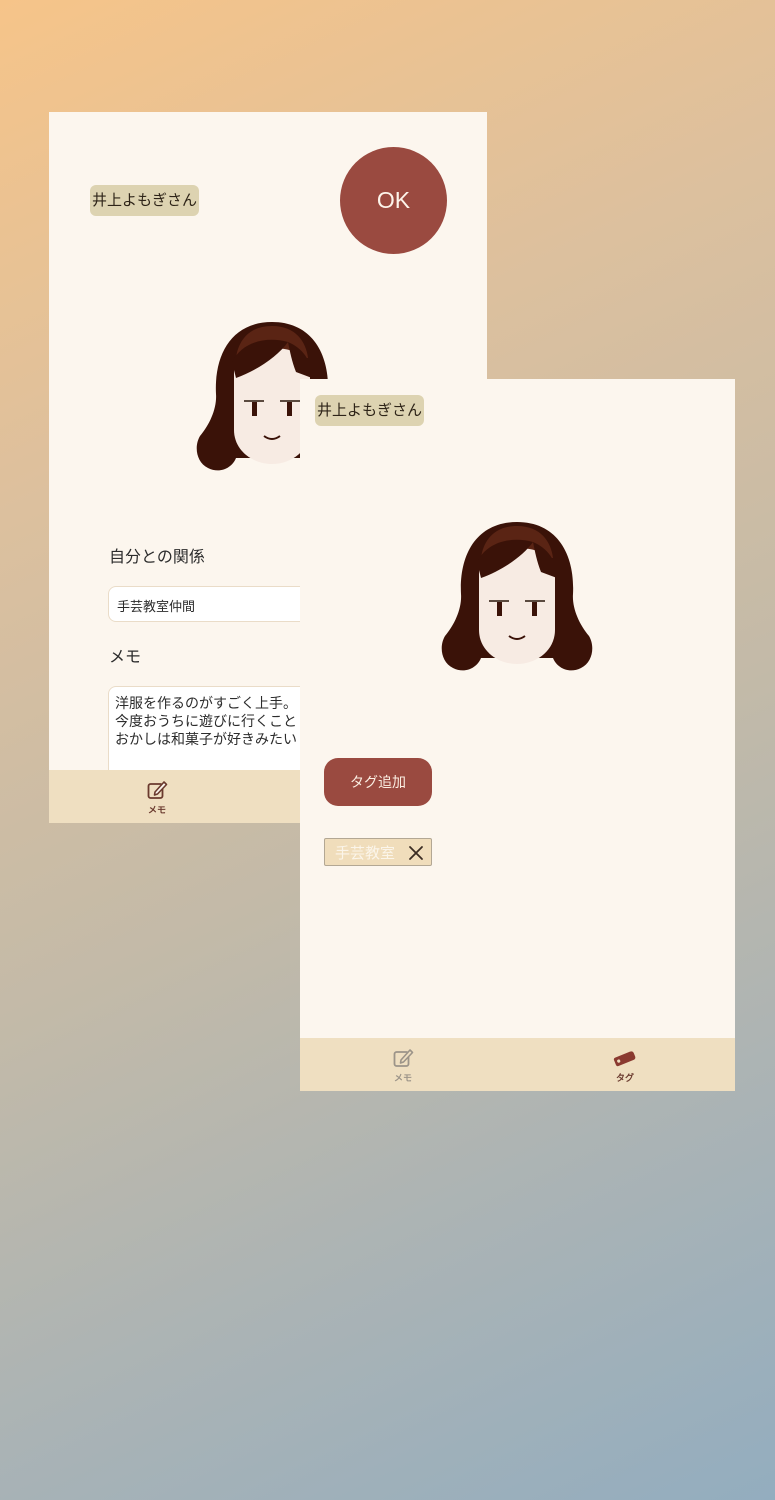  I want to click on tag-chip: 手芸教室, so click(378, 852).